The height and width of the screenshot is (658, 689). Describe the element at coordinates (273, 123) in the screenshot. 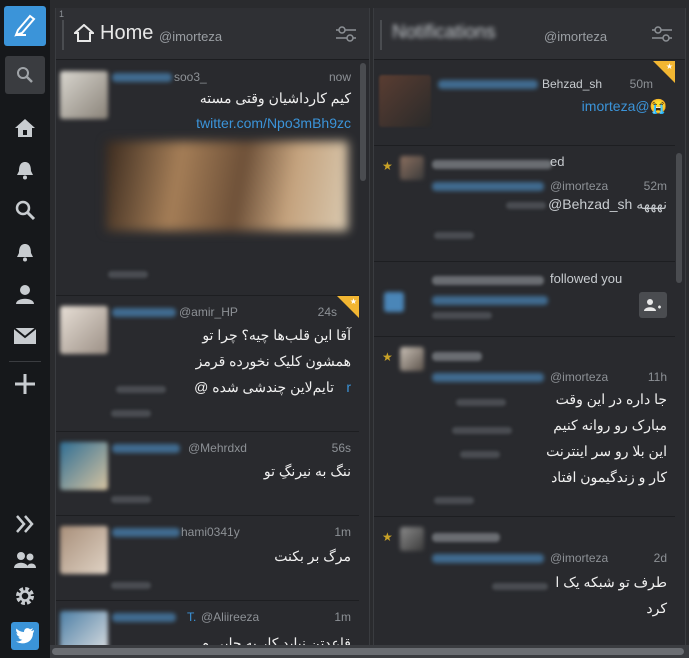

I see `tweet-link: twitter.com/Npo3mBh9zc` at that location.